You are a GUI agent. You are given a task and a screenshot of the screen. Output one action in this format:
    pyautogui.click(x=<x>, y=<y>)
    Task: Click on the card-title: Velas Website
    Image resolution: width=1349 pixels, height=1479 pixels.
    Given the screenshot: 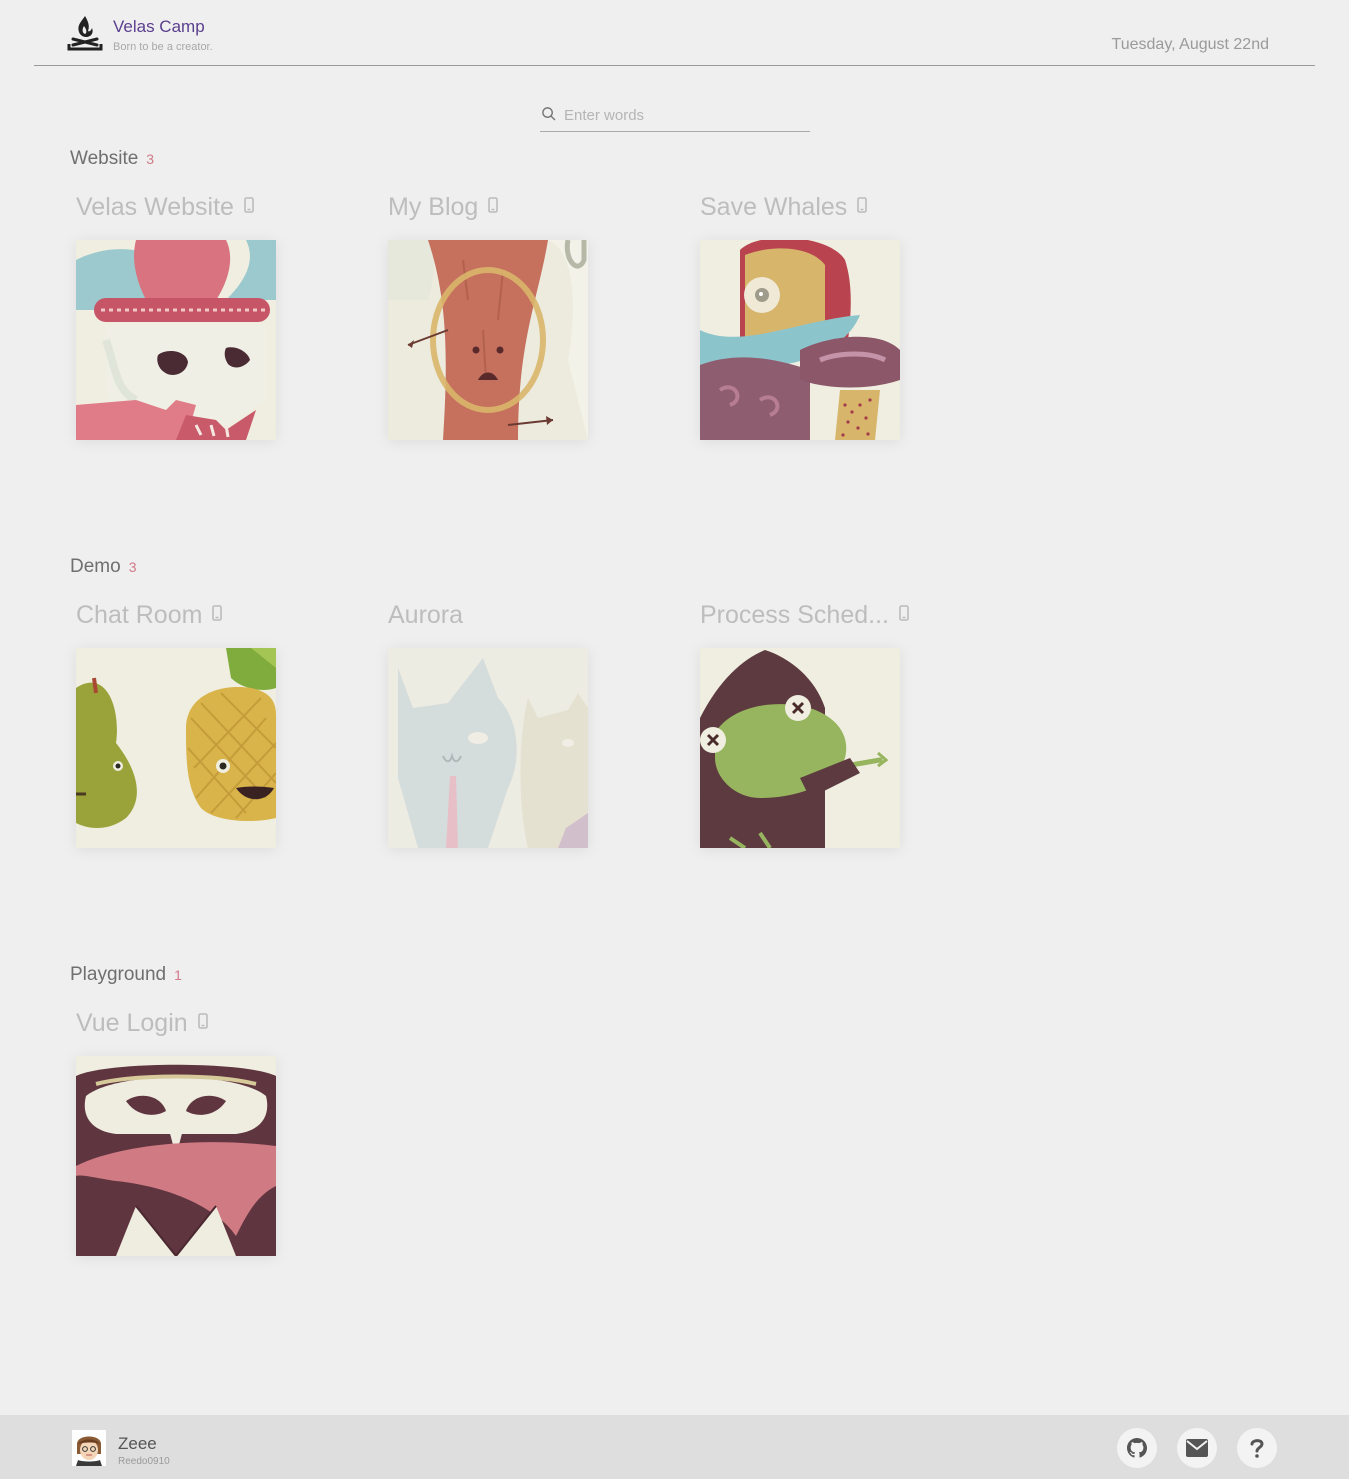 What is the action you would take?
    pyautogui.click(x=191, y=209)
    